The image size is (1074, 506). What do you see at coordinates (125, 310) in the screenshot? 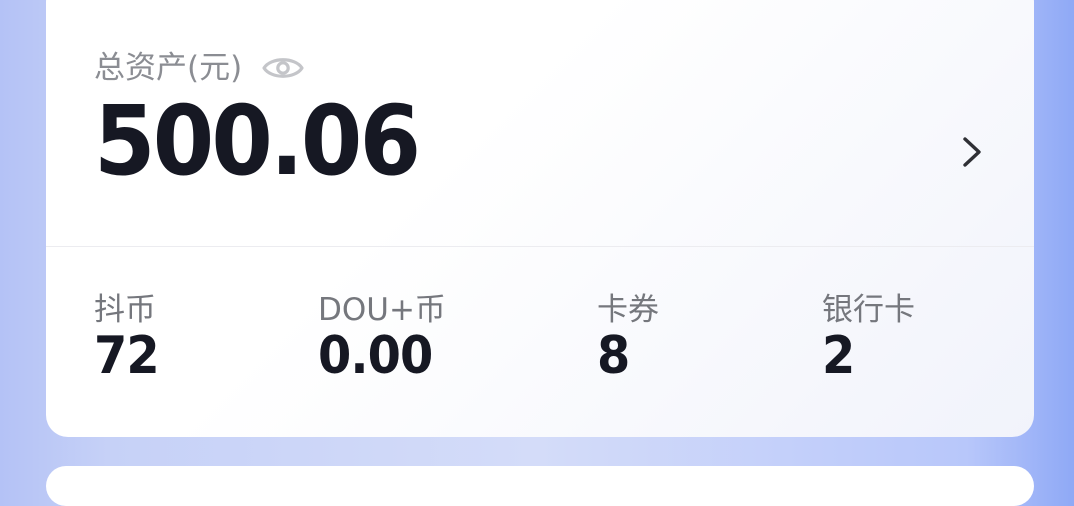
I see `stat-label: 抖币` at bounding box center [125, 310].